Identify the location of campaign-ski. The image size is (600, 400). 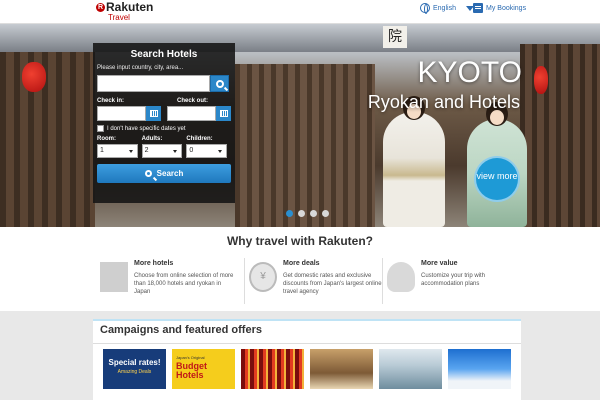
(479, 369).